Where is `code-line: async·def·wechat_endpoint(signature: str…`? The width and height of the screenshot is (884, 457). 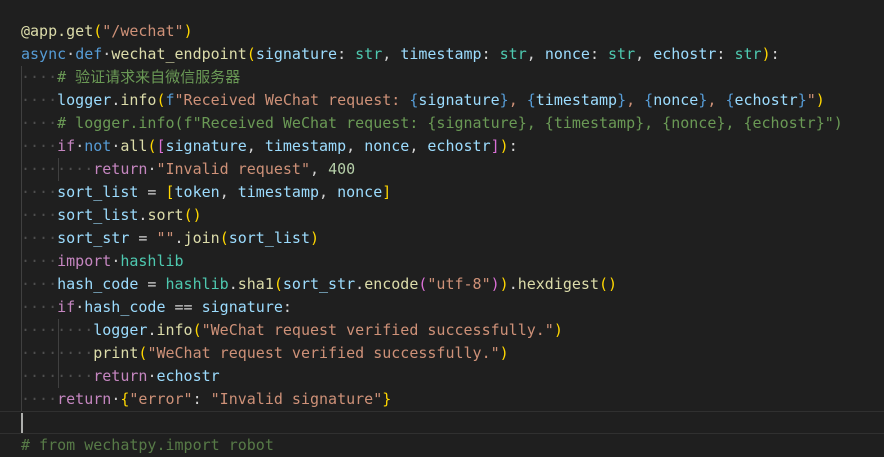
code-line: async·def·wechat_endpoint(signature: str… is located at coordinates (442, 54).